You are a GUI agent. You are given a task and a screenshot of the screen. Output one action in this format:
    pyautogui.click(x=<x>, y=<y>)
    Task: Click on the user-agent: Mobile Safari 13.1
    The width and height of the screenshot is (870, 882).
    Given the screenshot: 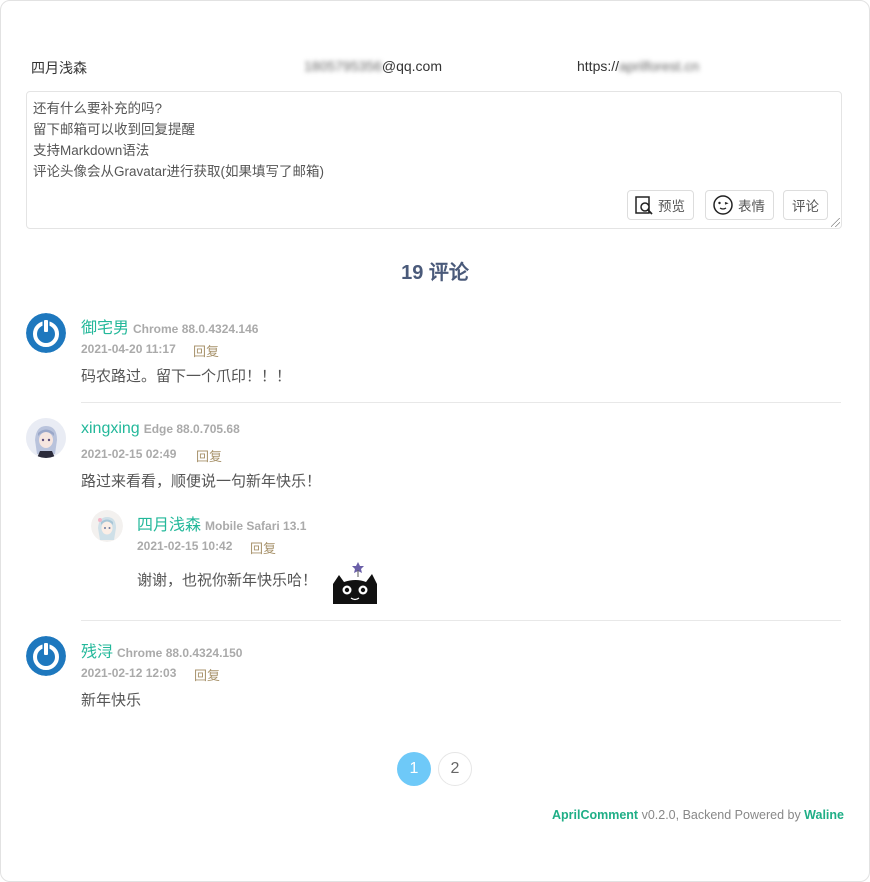 What is the action you would take?
    pyautogui.click(x=256, y=526)
    